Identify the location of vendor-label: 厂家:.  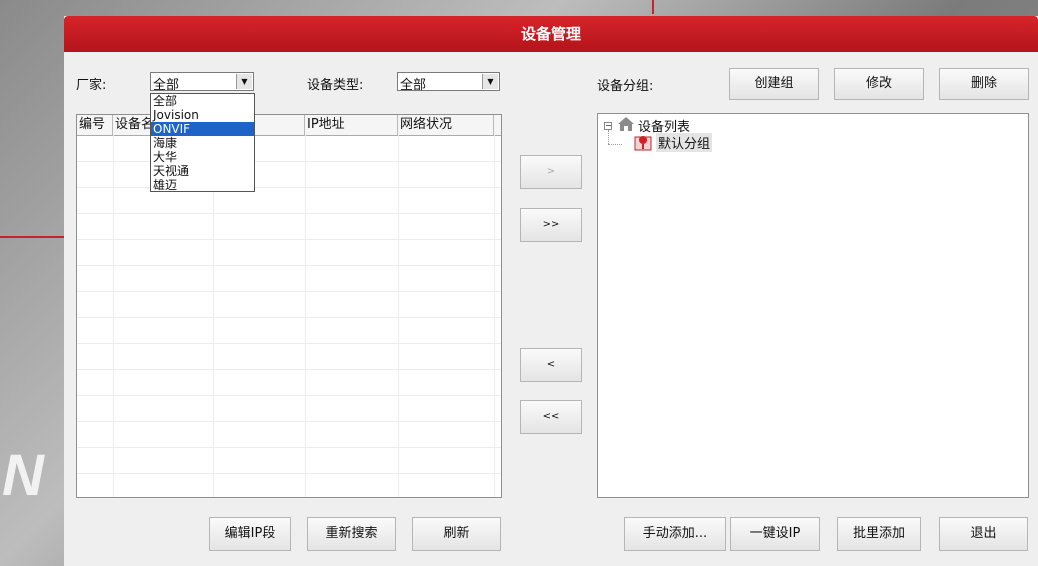
(91, 85).